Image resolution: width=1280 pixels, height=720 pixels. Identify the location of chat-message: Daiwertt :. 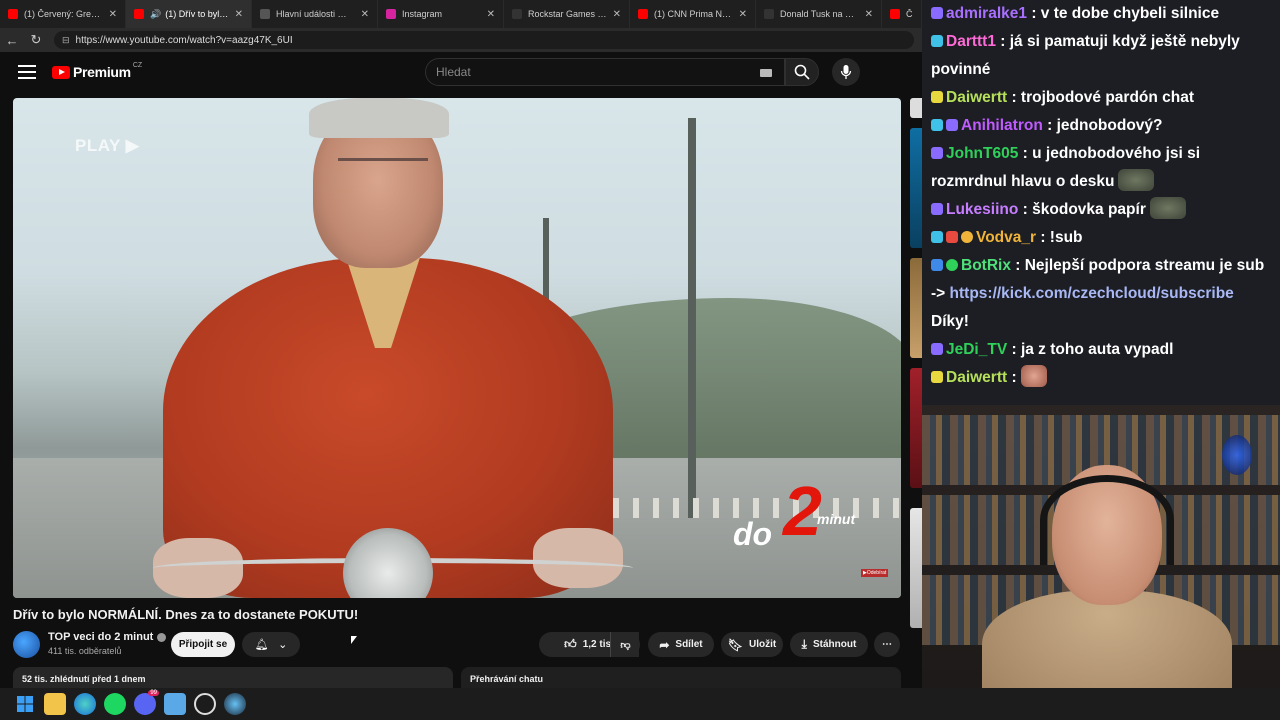
(1101, 378).